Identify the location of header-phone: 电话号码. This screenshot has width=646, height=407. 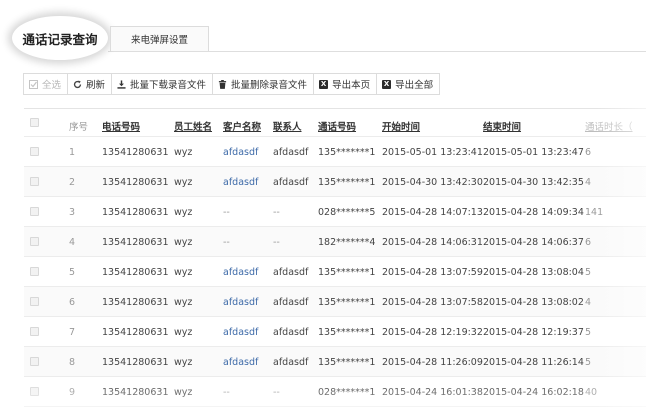
(121, 126).